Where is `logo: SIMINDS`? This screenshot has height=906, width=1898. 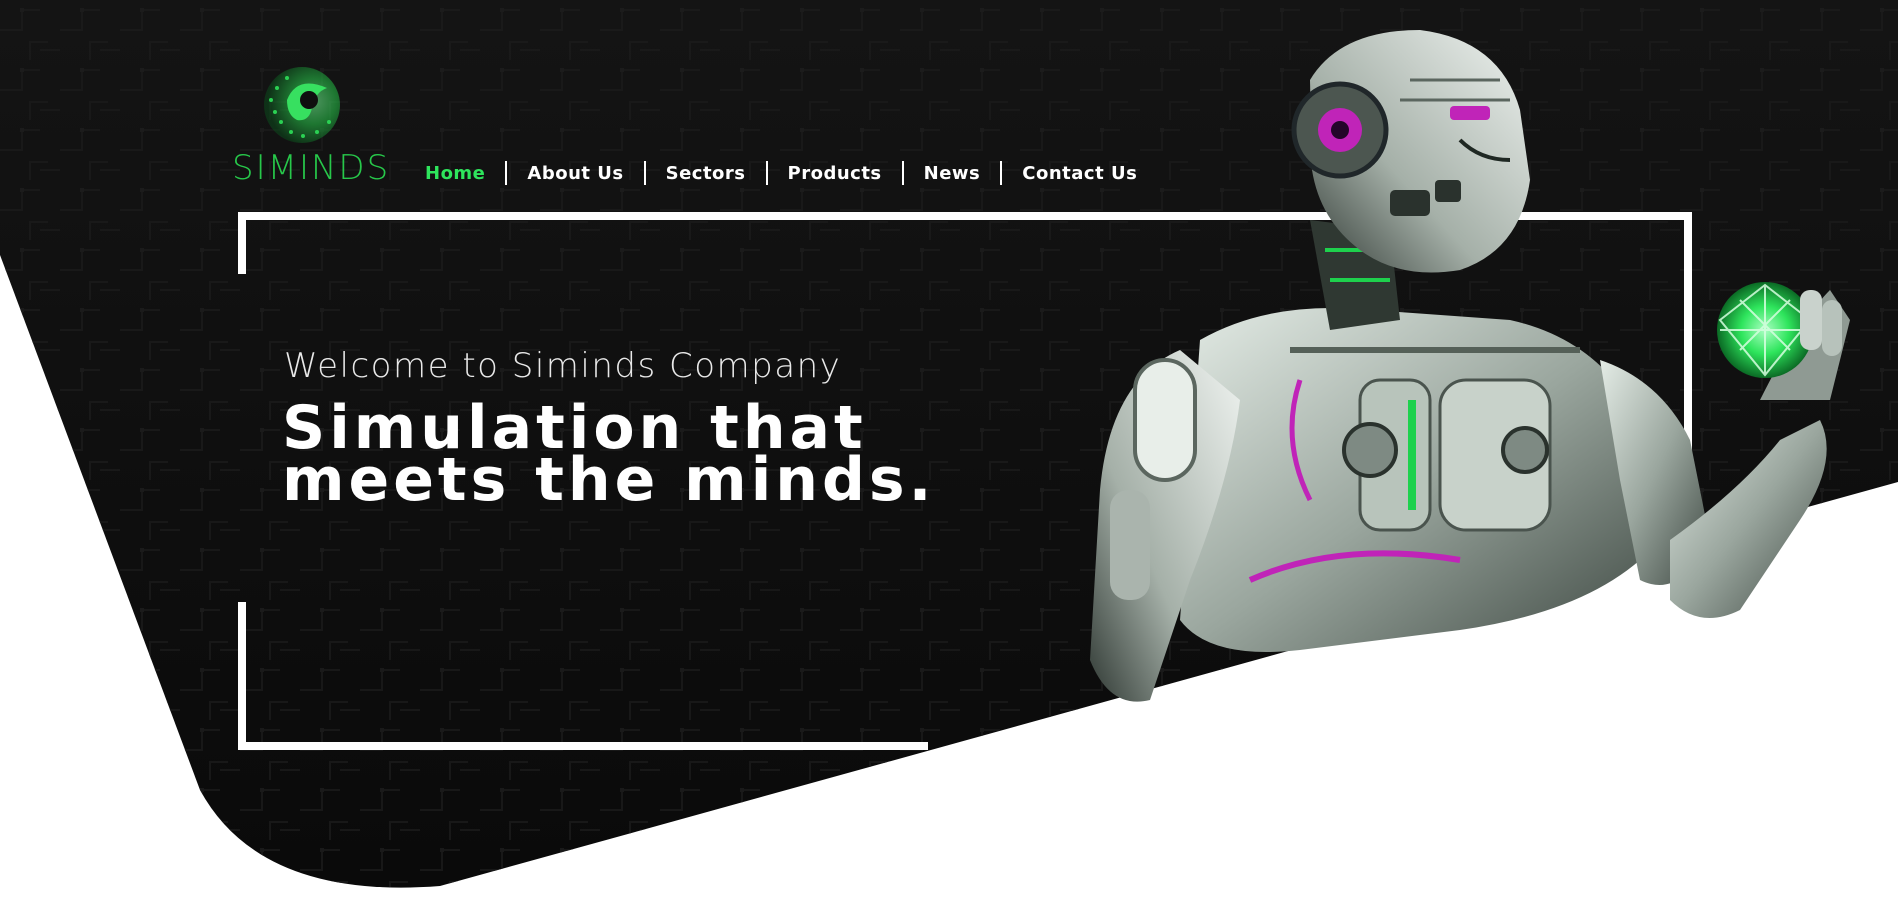
logo: SIMINDS is located at coordinates (310, 125).